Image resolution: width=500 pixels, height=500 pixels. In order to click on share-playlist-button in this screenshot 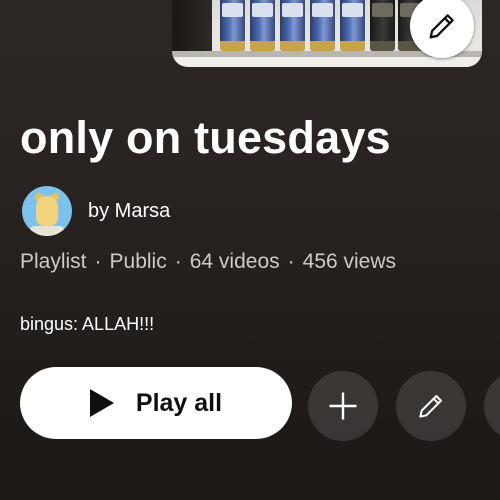, I will do `click(492, 406)`.